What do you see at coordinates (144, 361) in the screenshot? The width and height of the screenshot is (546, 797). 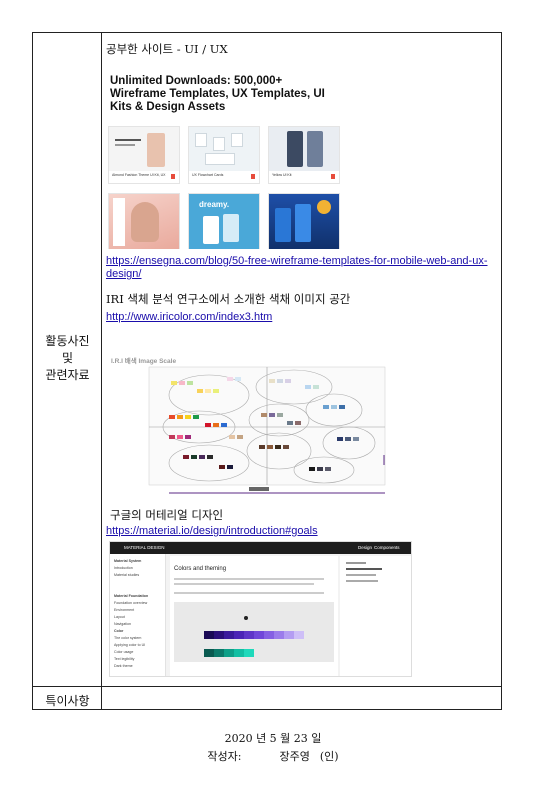 I see `iri-image-title: I.R.I 배색 Image Scale` at bounding box center [144, 361].